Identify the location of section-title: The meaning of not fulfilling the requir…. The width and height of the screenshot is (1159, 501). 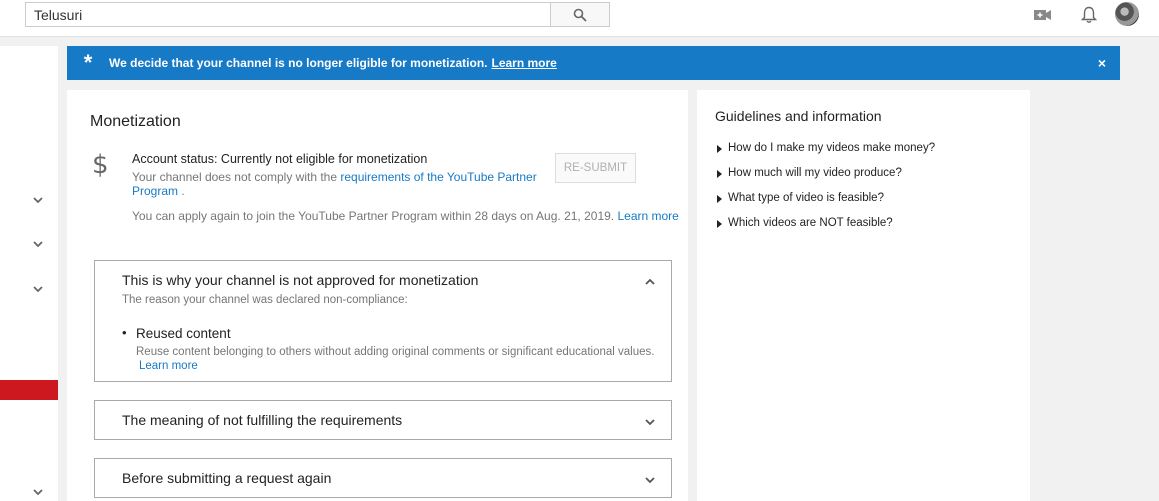
(262, 420).